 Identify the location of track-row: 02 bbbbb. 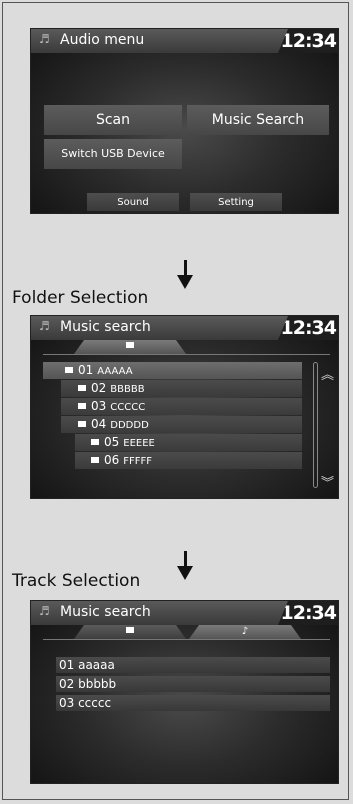
(193, 684).